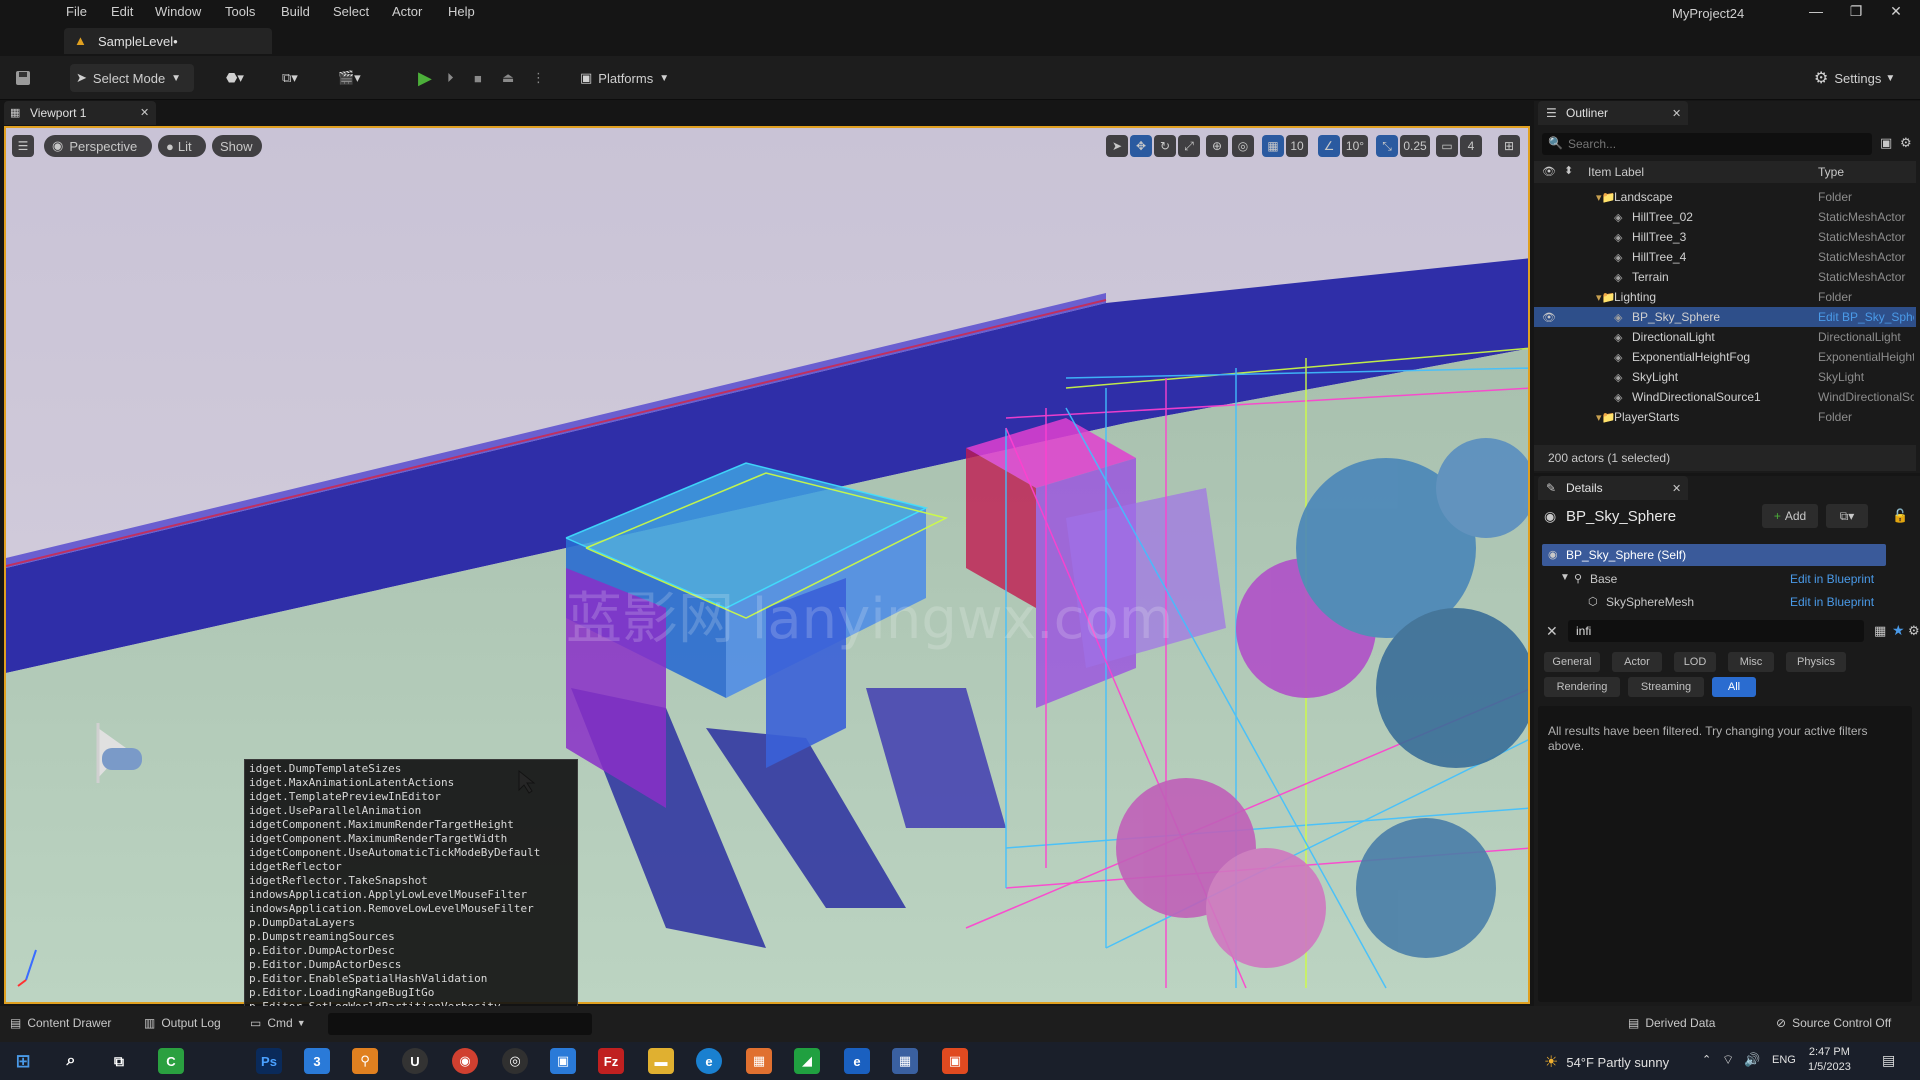 The image size is (1920, 1080). What do you see at coordinates (1706, 1059) in the screenshot?
I see `chevron-up-icon: ⌃` at bounding box center [1706, 1059].